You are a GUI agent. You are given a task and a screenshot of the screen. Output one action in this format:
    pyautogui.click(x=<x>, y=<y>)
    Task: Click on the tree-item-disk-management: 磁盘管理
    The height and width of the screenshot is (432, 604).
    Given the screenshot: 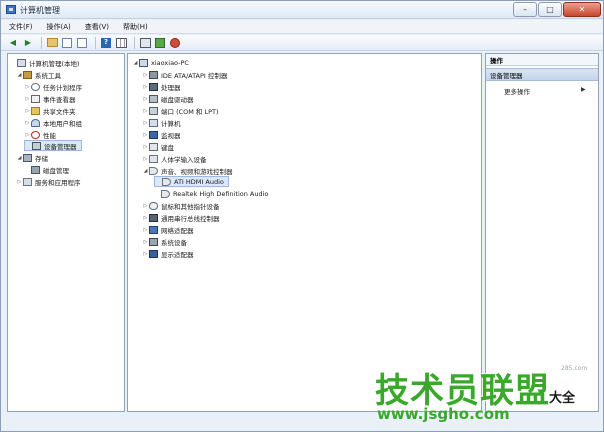 What is the action you would take?
    pyautogui.click(x=46, y=169)
    